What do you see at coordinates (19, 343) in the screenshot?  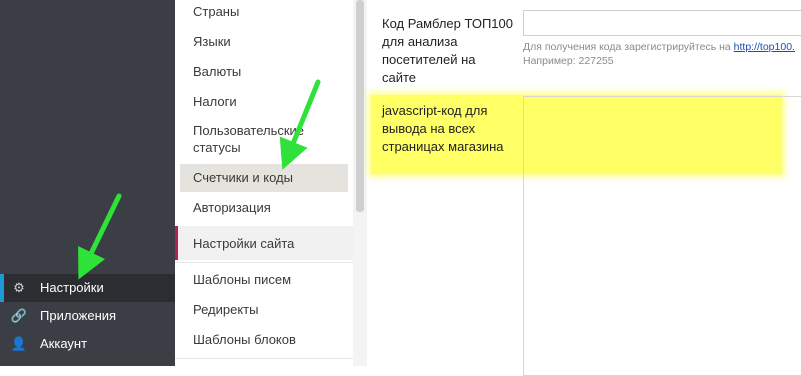 I see `user-icon: 👤` at bounding box center [19, 343].